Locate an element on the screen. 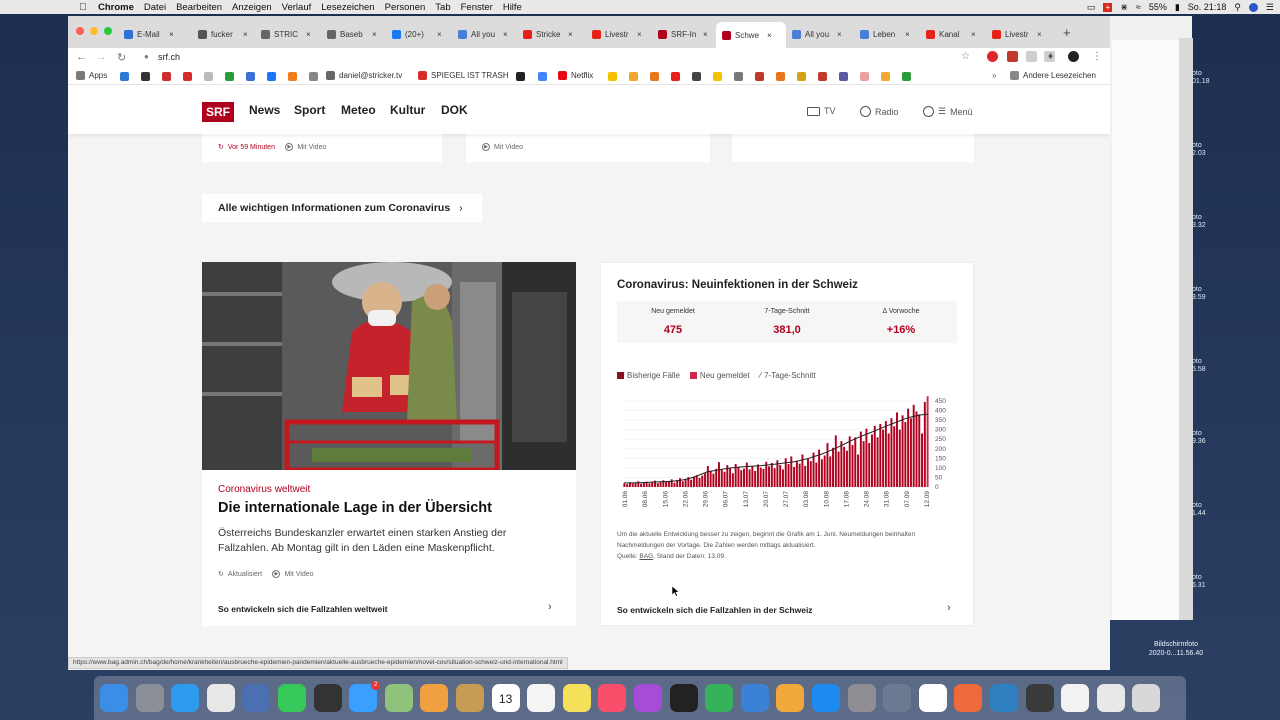 This screenshot has height=720, width=1280. nav-tv: TV is located at coordinates (821, 111).